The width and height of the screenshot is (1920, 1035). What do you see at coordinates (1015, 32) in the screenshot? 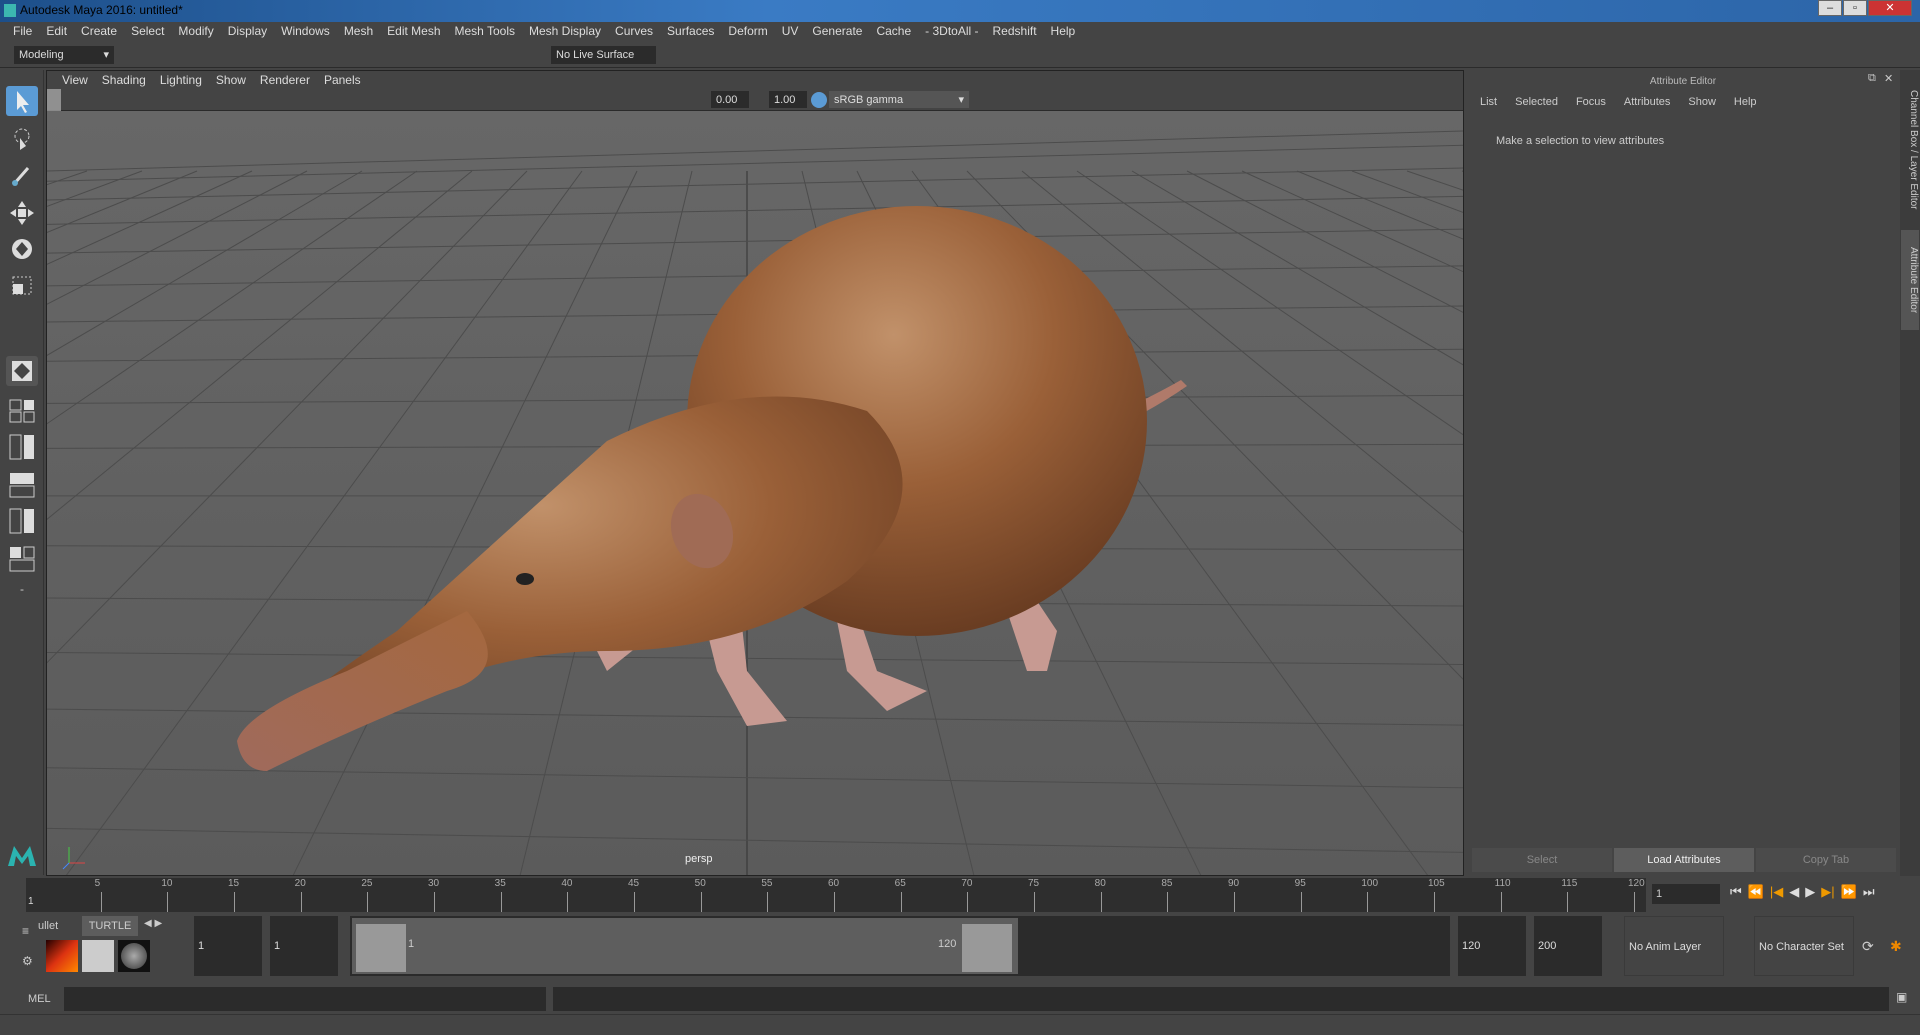
I see `menu-redshift: Redshift` at bounding box center [1015, 32].